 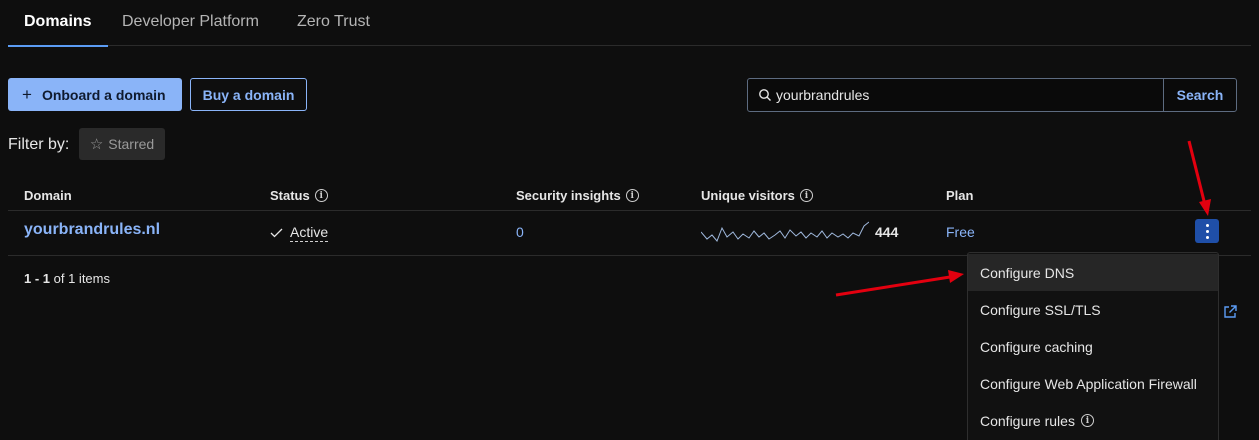 I want to click on status-cell: Active, so click(x=299, y=233).